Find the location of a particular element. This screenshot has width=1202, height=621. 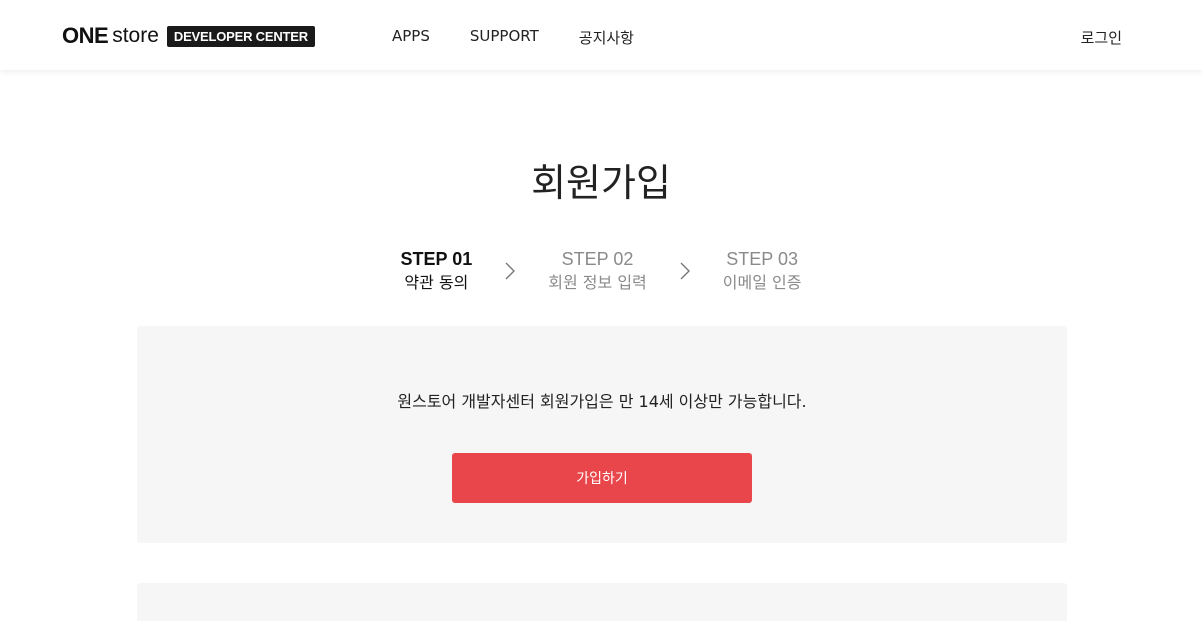

step-2-label: 회원 정보 입력 is located at coordinates (597, 282).